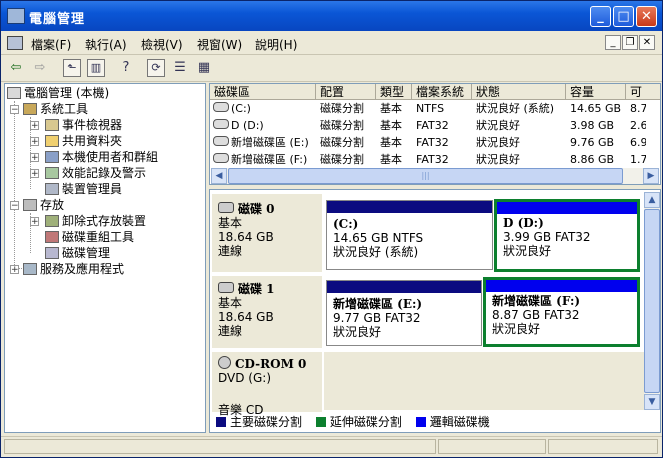 This screenshot has width=663, height=458. I want to click on properties-icon: ☰, so click(180, 68).